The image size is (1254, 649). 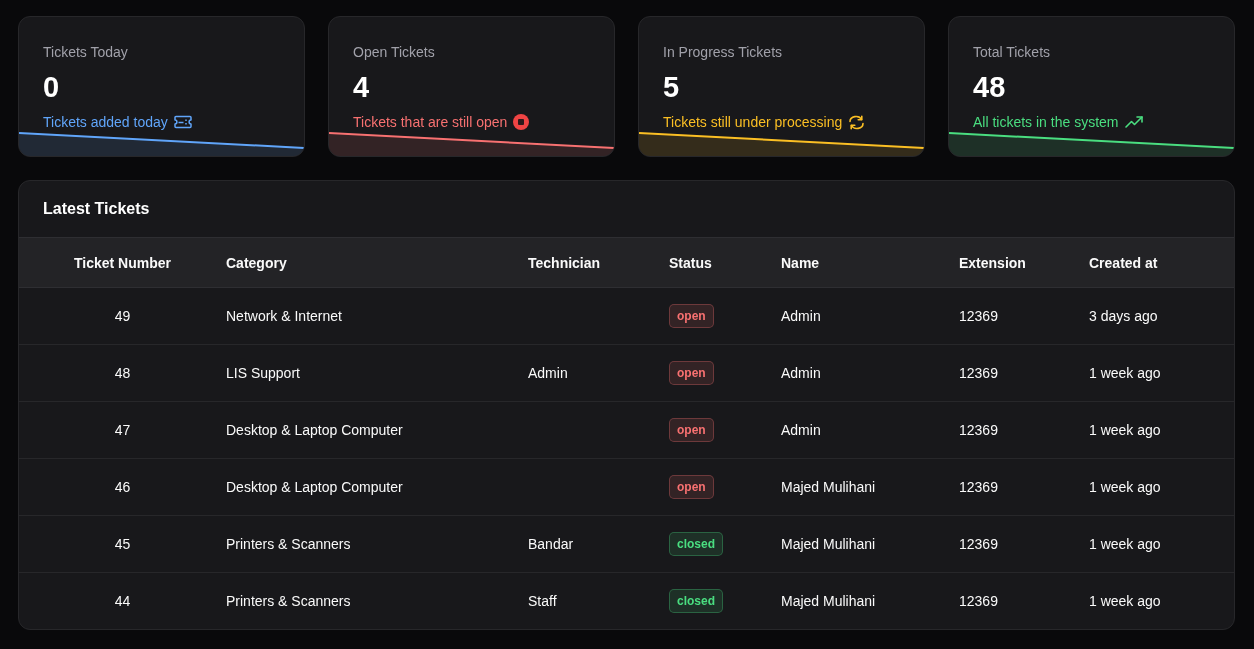 What do you see at coordinates (51, 87) in the screenshot?
I see `card-value: 0` at bounding box center [51, 87].